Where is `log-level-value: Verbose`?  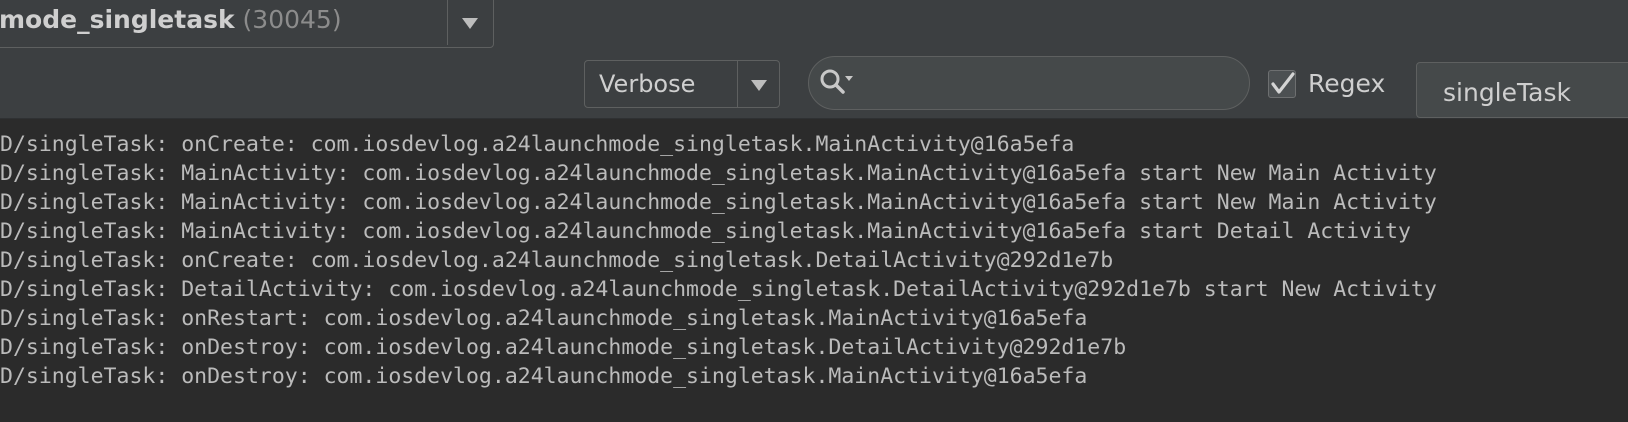 log-level-value: Verbose is located at coordinates (647, 84).